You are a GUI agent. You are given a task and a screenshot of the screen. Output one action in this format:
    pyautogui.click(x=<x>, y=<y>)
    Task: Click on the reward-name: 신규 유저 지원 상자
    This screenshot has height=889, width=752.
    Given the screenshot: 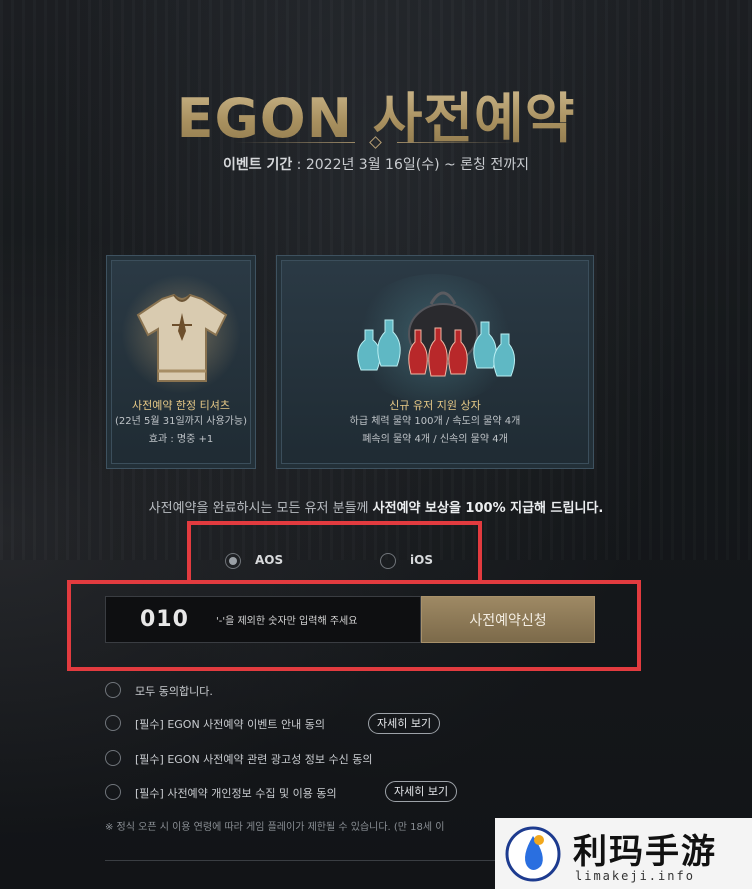 What is the action you would take?
    pyautogui.click(x=435, y=405)
    